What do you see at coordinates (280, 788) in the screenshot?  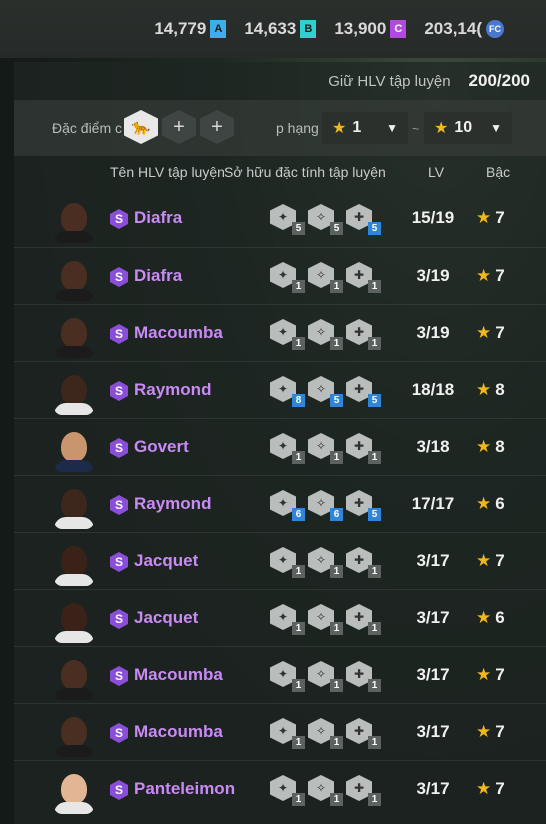 I see `trainer-row: S Panteleimon ✦ 1 ✧ 1 ✚ 1 3/17 ★ 7` at bounding box center [280, 788].